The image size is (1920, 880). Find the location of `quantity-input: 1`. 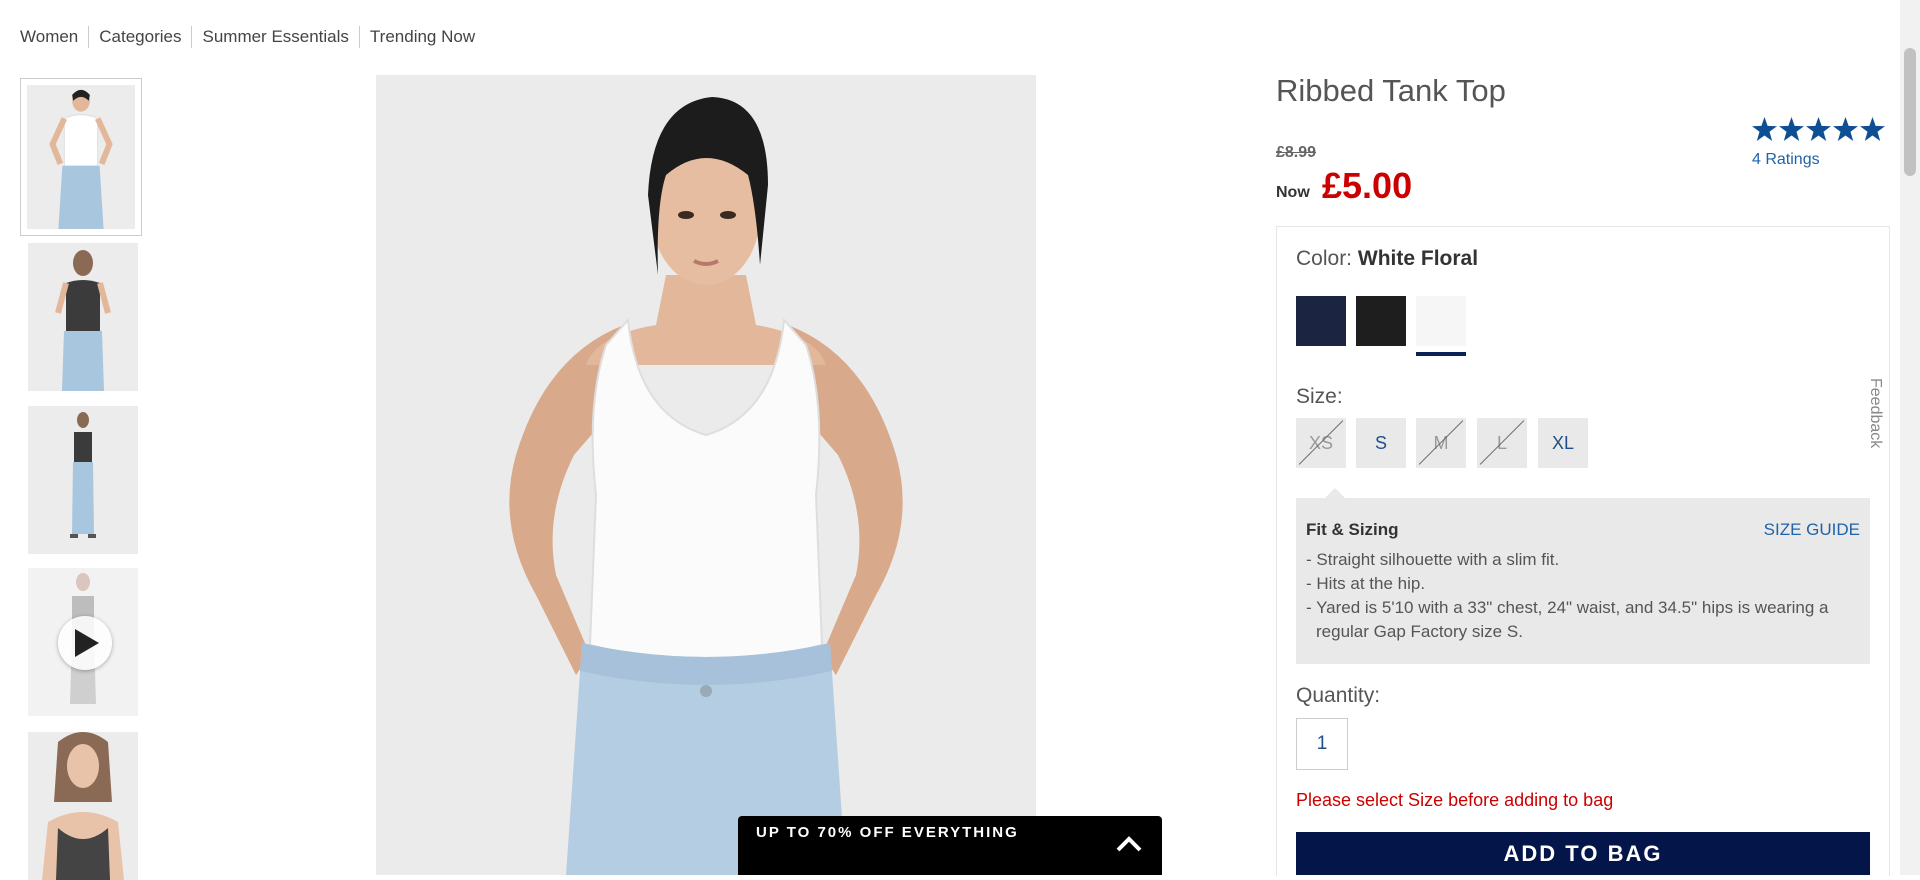

quantity-input: 1 is located at coordinates (1322, 744).